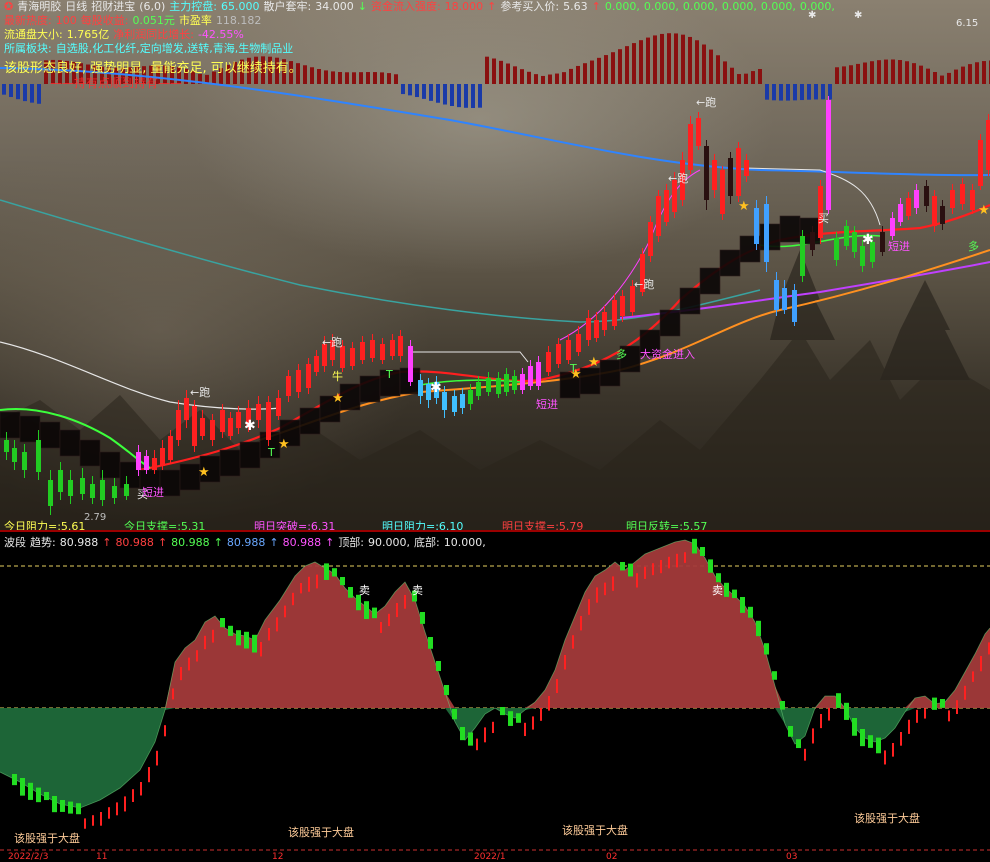 The height and width of the screenshot is (862, 990). Describe the element at coordinates (529, 6) in the screenshot. I see `ref-buy-label: 参考买入价:` at that location.